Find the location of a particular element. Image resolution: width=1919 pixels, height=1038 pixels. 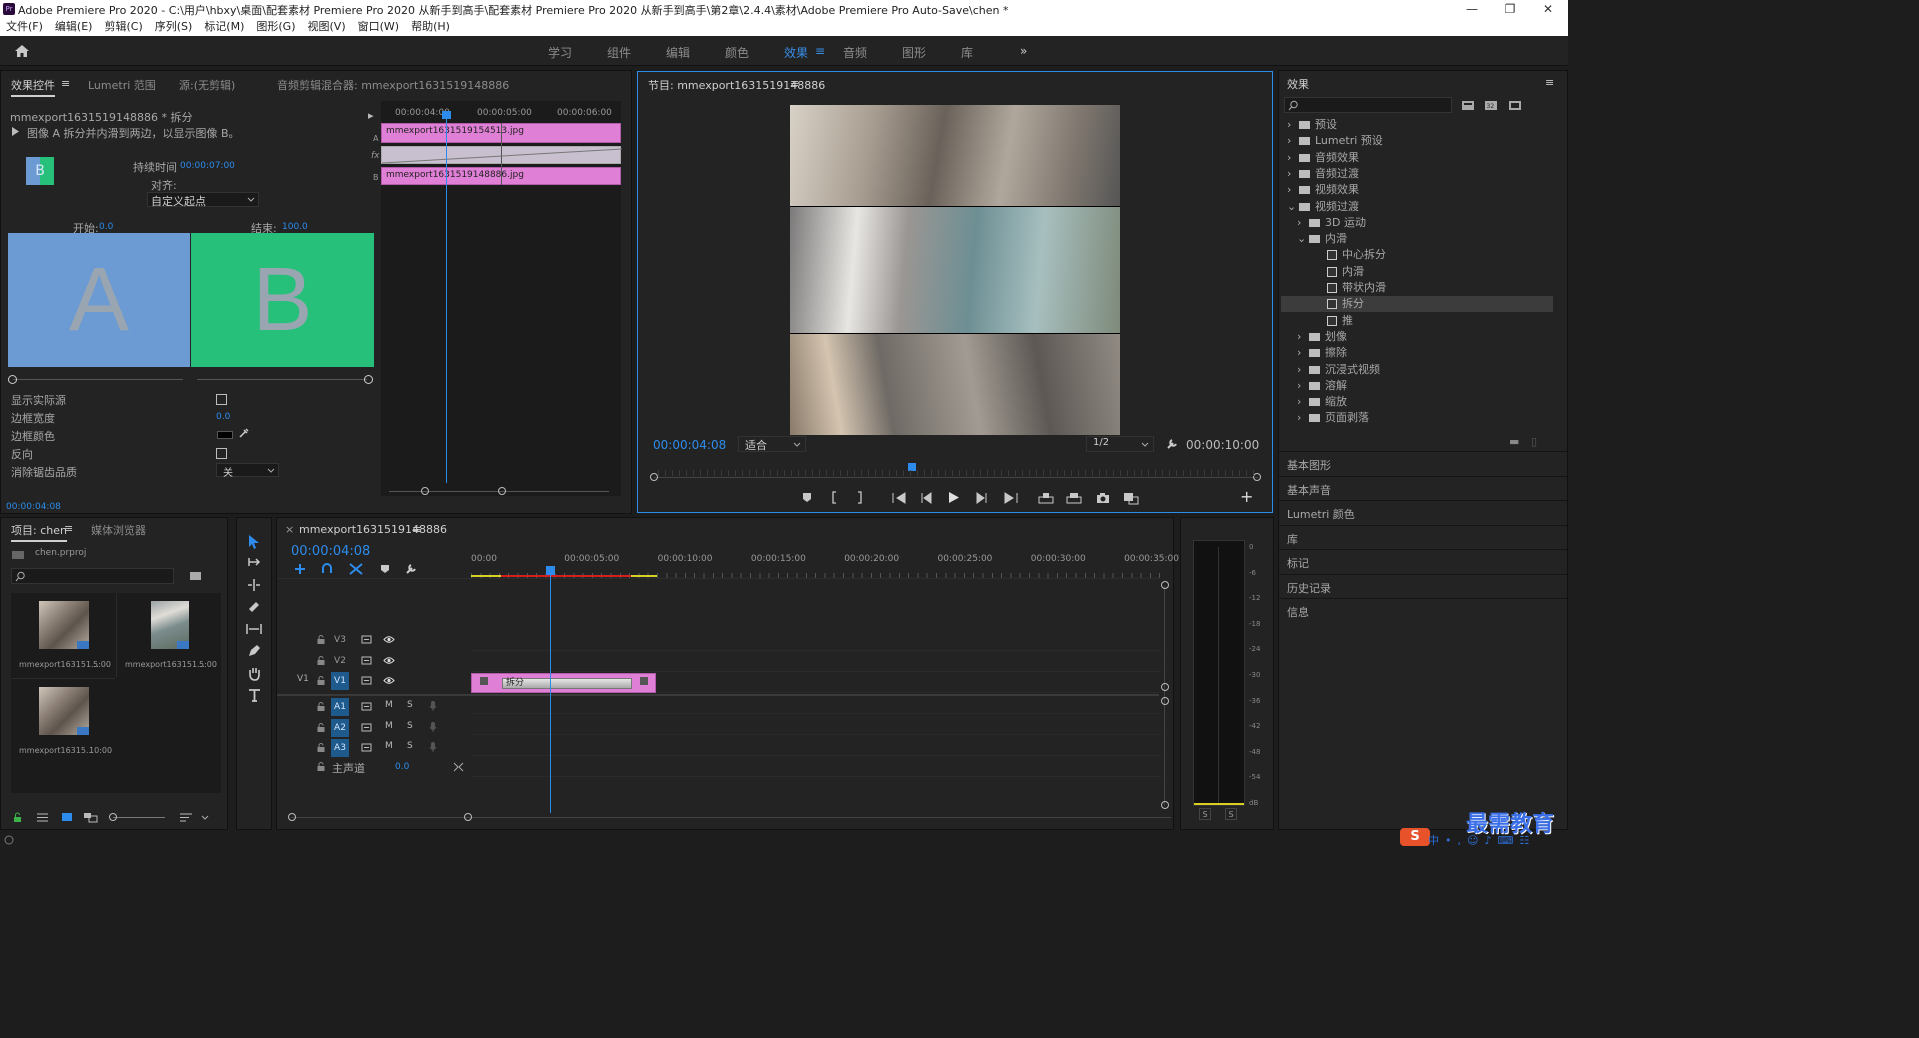

step-forward-icon is located at coordinates (982, 498).